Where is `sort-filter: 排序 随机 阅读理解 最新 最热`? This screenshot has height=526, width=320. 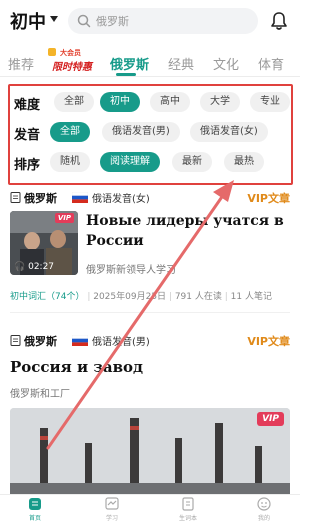 sort-filter: 排序 随机 阅读理解 最新 最热 is located at coordinates (150, 163).